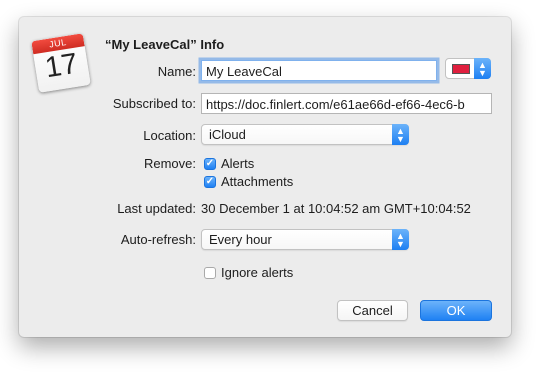 The height and width of the screenshot is (386, 557). Describe the element at coordinates (305, 239) in the screenshot. I see `auto-refresh-popup: Every hour ▲ ▼` at that location.